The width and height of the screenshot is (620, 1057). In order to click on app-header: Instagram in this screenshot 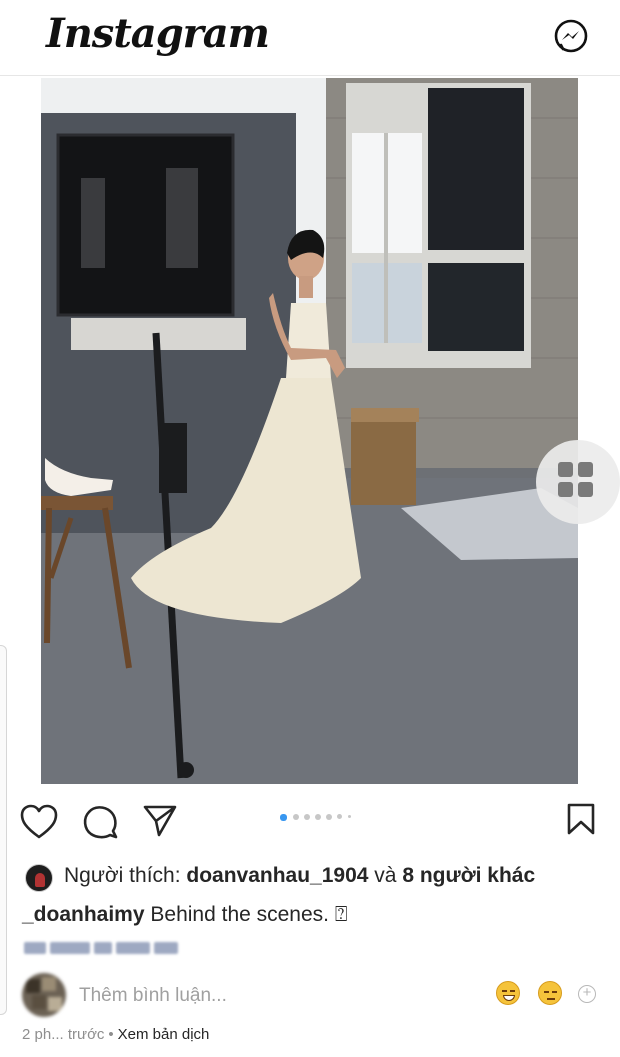, I will do `click(310, 38)`.